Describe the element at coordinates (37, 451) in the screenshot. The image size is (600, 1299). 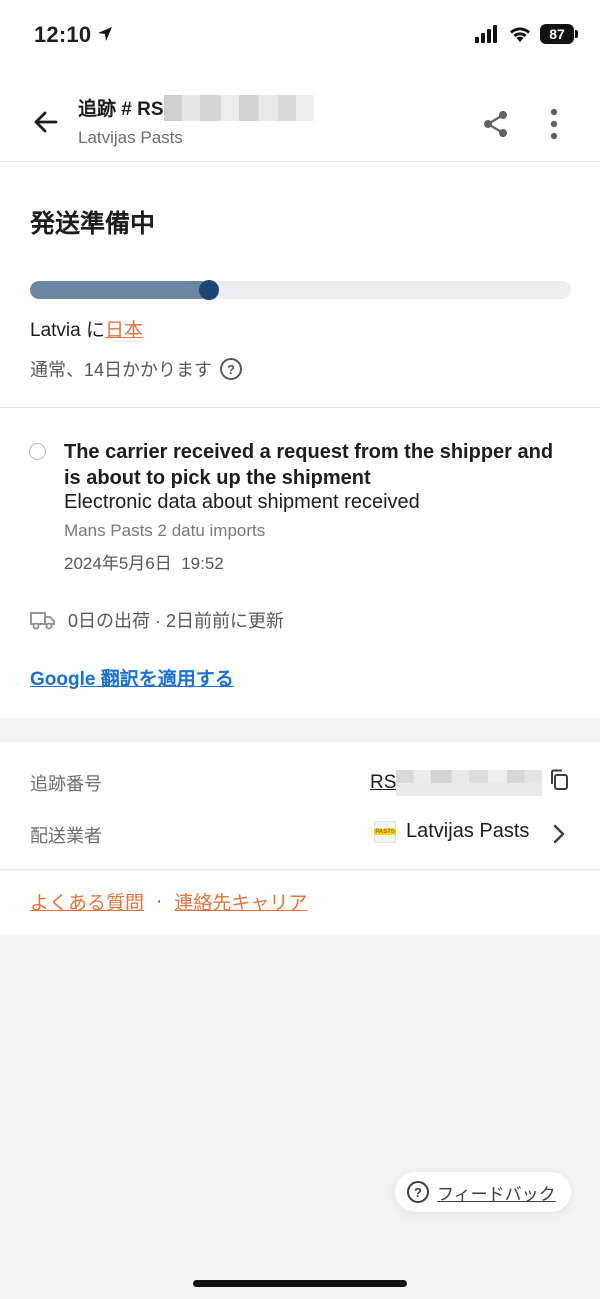
I see `timeline-dot` at that location.